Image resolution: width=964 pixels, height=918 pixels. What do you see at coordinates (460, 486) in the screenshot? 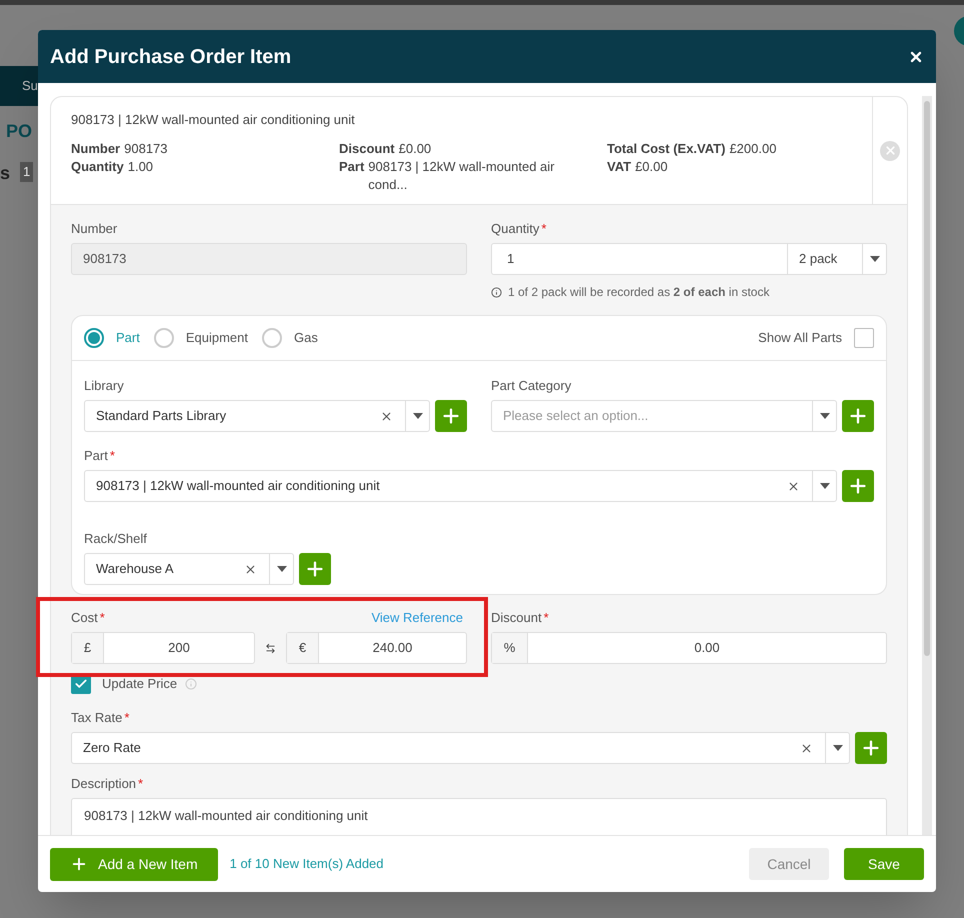
I see `select-field: 908173 | 12kW wall-mounted air conditioning unit` at bounding box center [460, 486].